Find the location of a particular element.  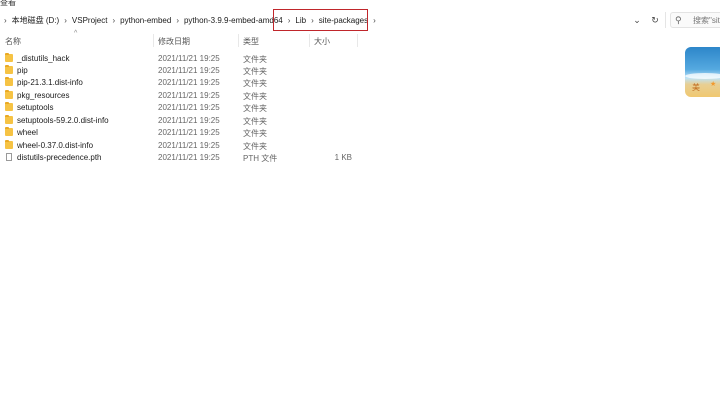

menu-bar: 查看 is located at coordinates (360, 4).